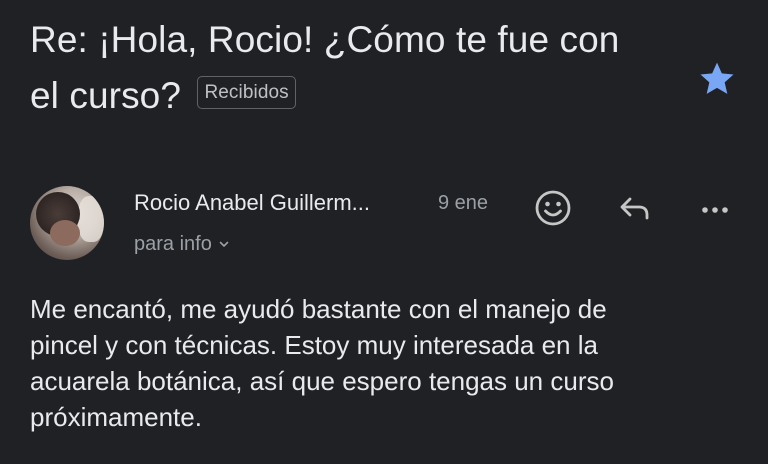 The height and width of the screenshot is (464, 768). I want to click on subject-line-1: Re: ¡Hola, Rocio! ¿Cómo te fue con, so click(325, 39).